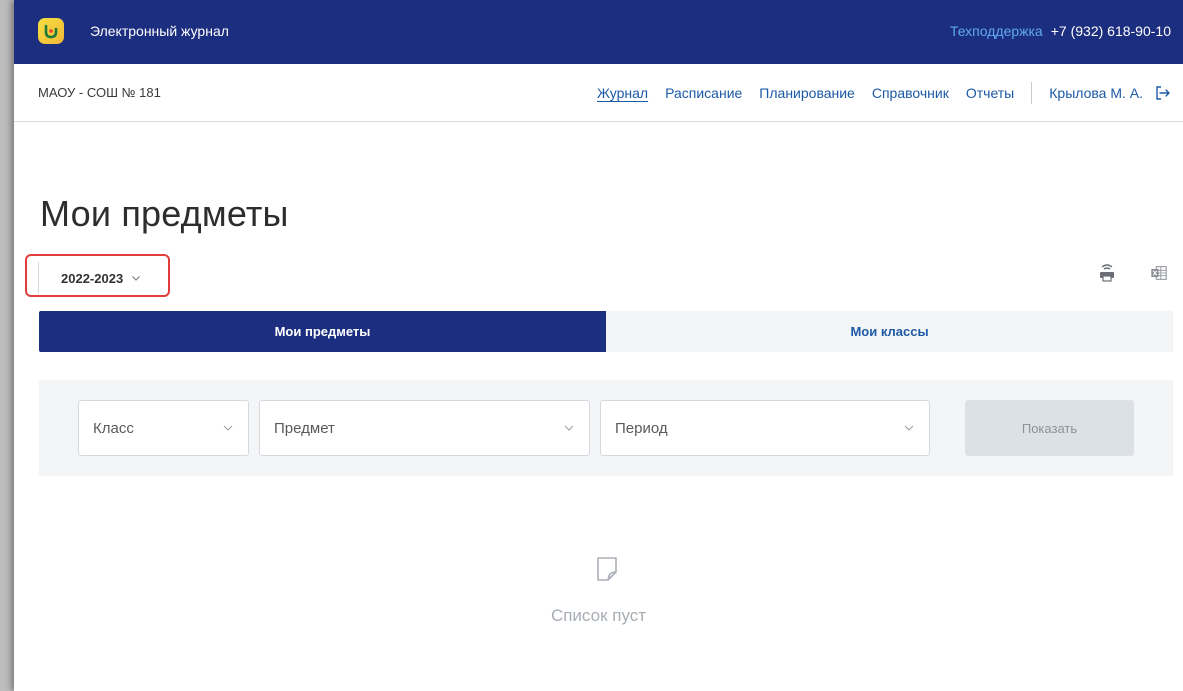  What do you see at coordinates (97, 275) in the screenshot?
I see `year-select-highlight` at bounding box center [97, 275].